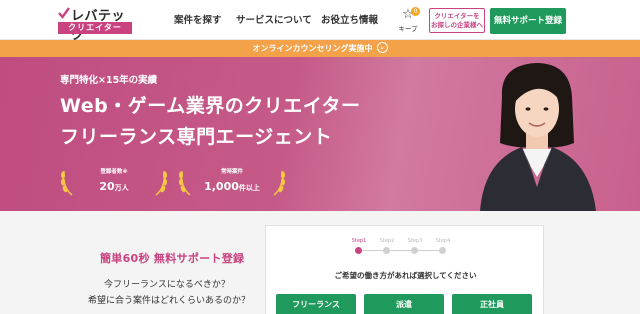 The height and width of the screenshot is (314, 640). Describe the element at coordinates (359, 241) in the screenshot. I see `step-1: Step1` at that location.